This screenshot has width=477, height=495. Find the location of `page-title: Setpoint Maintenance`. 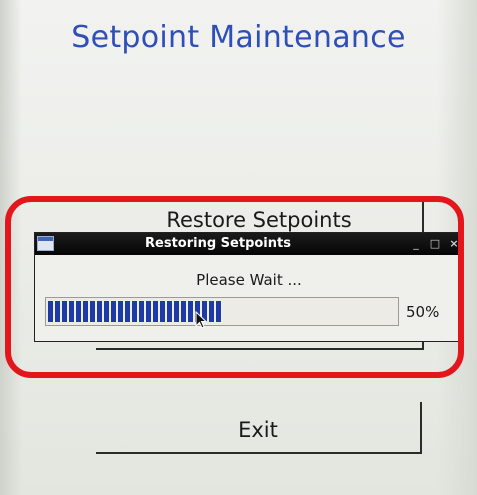

page-title: Setpoint Maintenance is located at coordinates (238, 37).